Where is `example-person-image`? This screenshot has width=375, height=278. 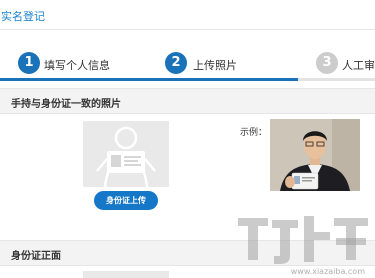 example-person-image is located at coordinates (315, 155).